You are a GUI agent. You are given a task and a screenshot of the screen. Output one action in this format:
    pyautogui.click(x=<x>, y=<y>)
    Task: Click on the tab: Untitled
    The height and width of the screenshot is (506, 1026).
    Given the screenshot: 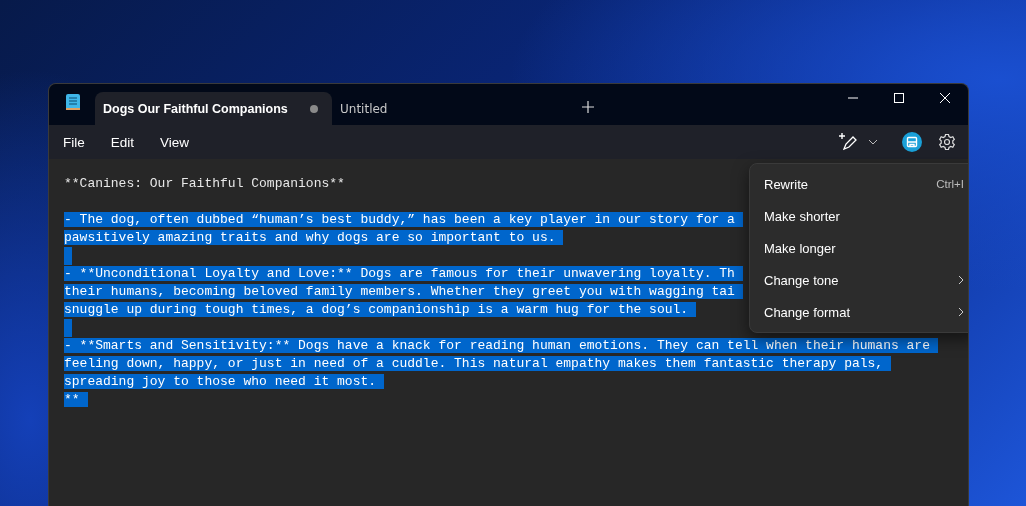 What is the action you would take?
    pyautogui.click(x=407, y=108)
    